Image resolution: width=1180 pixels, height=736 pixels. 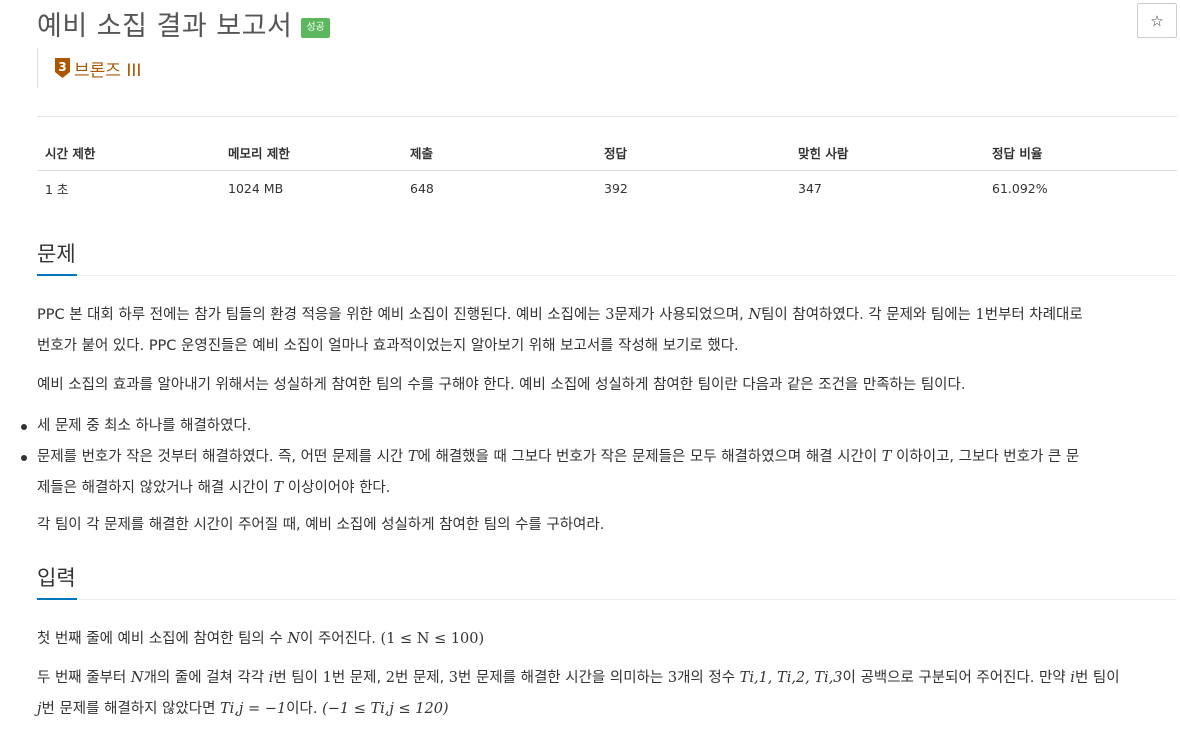 I want to click on text-run: 번 문제를 해결하지 않았다면, so click(x=131, y=709).